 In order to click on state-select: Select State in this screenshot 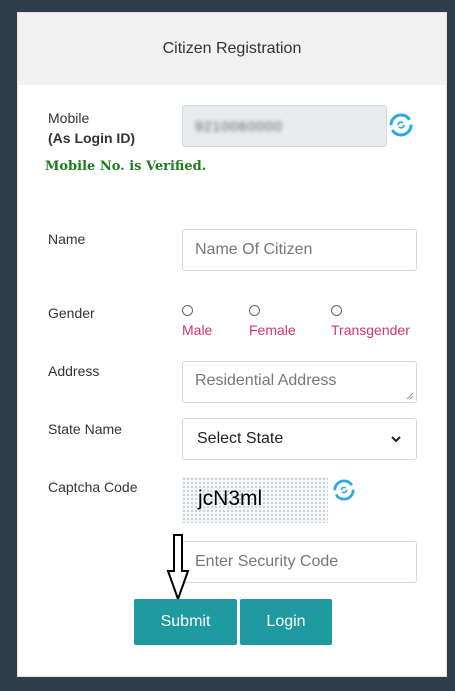, I will do `click(299, 439)`.